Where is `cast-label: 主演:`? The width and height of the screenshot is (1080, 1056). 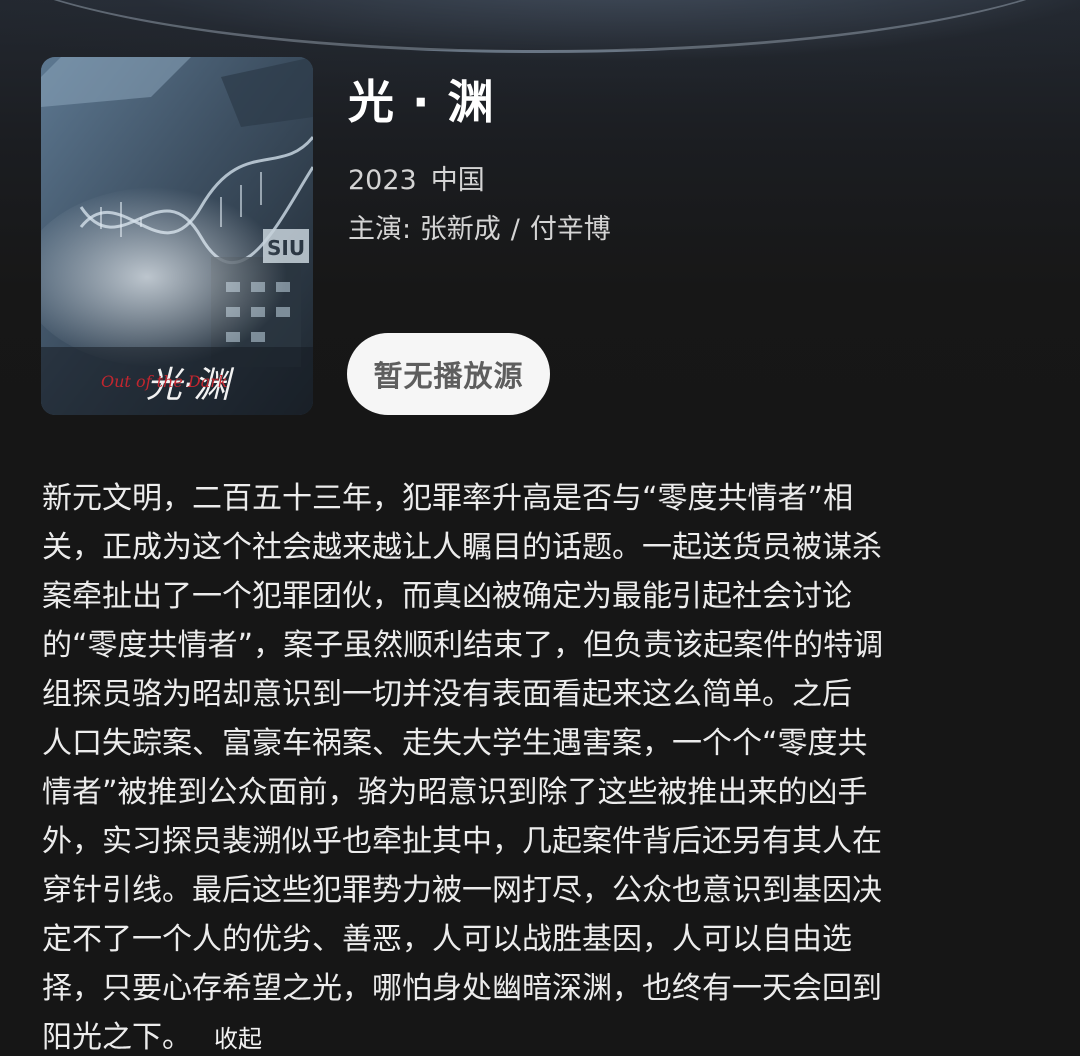
cast-label: 主演: is located at coordinates (380, 229).